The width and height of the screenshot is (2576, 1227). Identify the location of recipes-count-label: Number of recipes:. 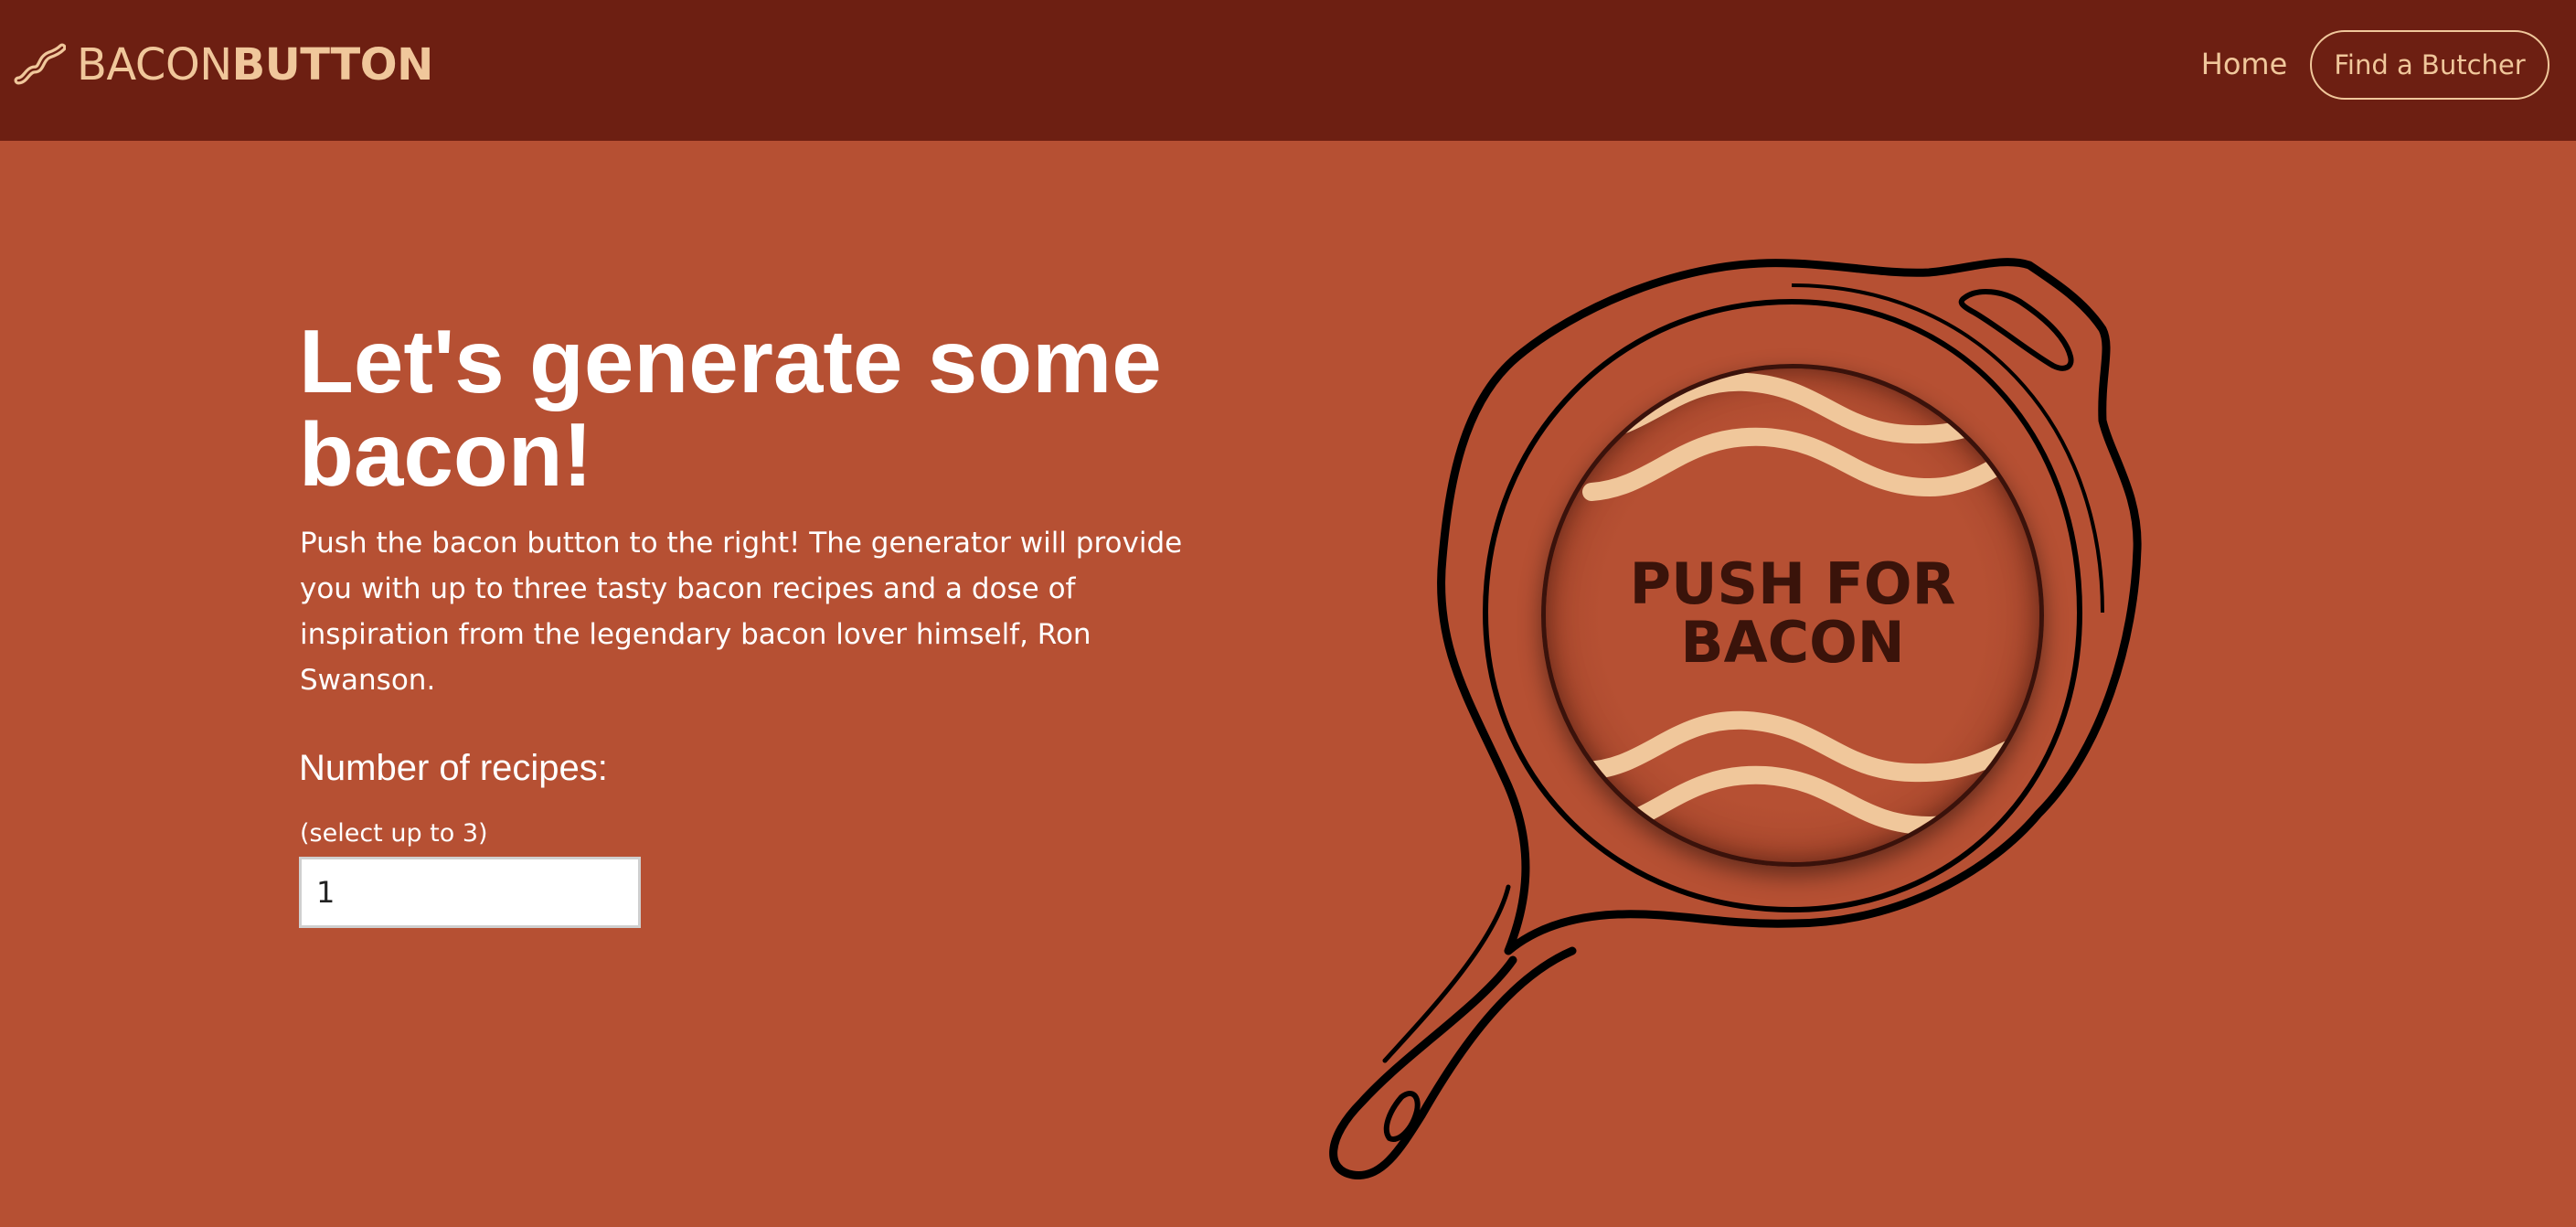
(453, 768).